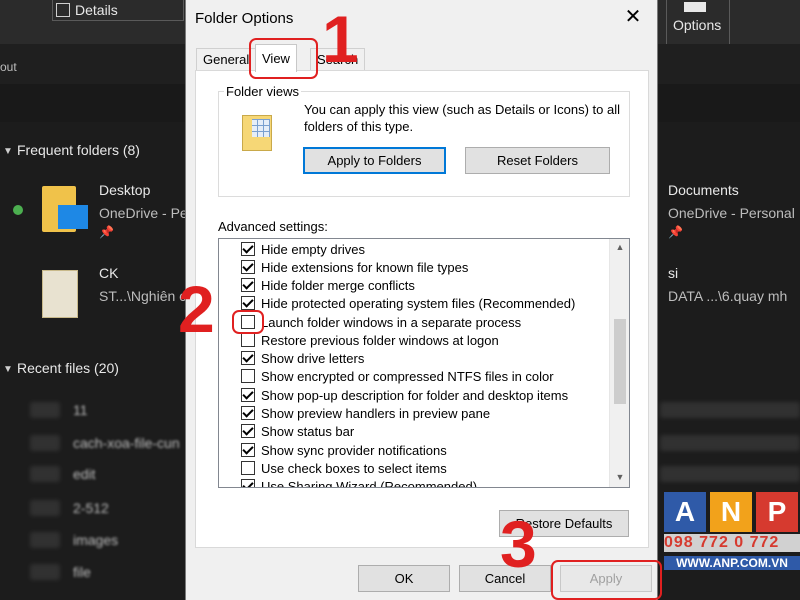 The image size is (800, 600). I want to click on folder-views-legend: Folder views, so click(262, 91).